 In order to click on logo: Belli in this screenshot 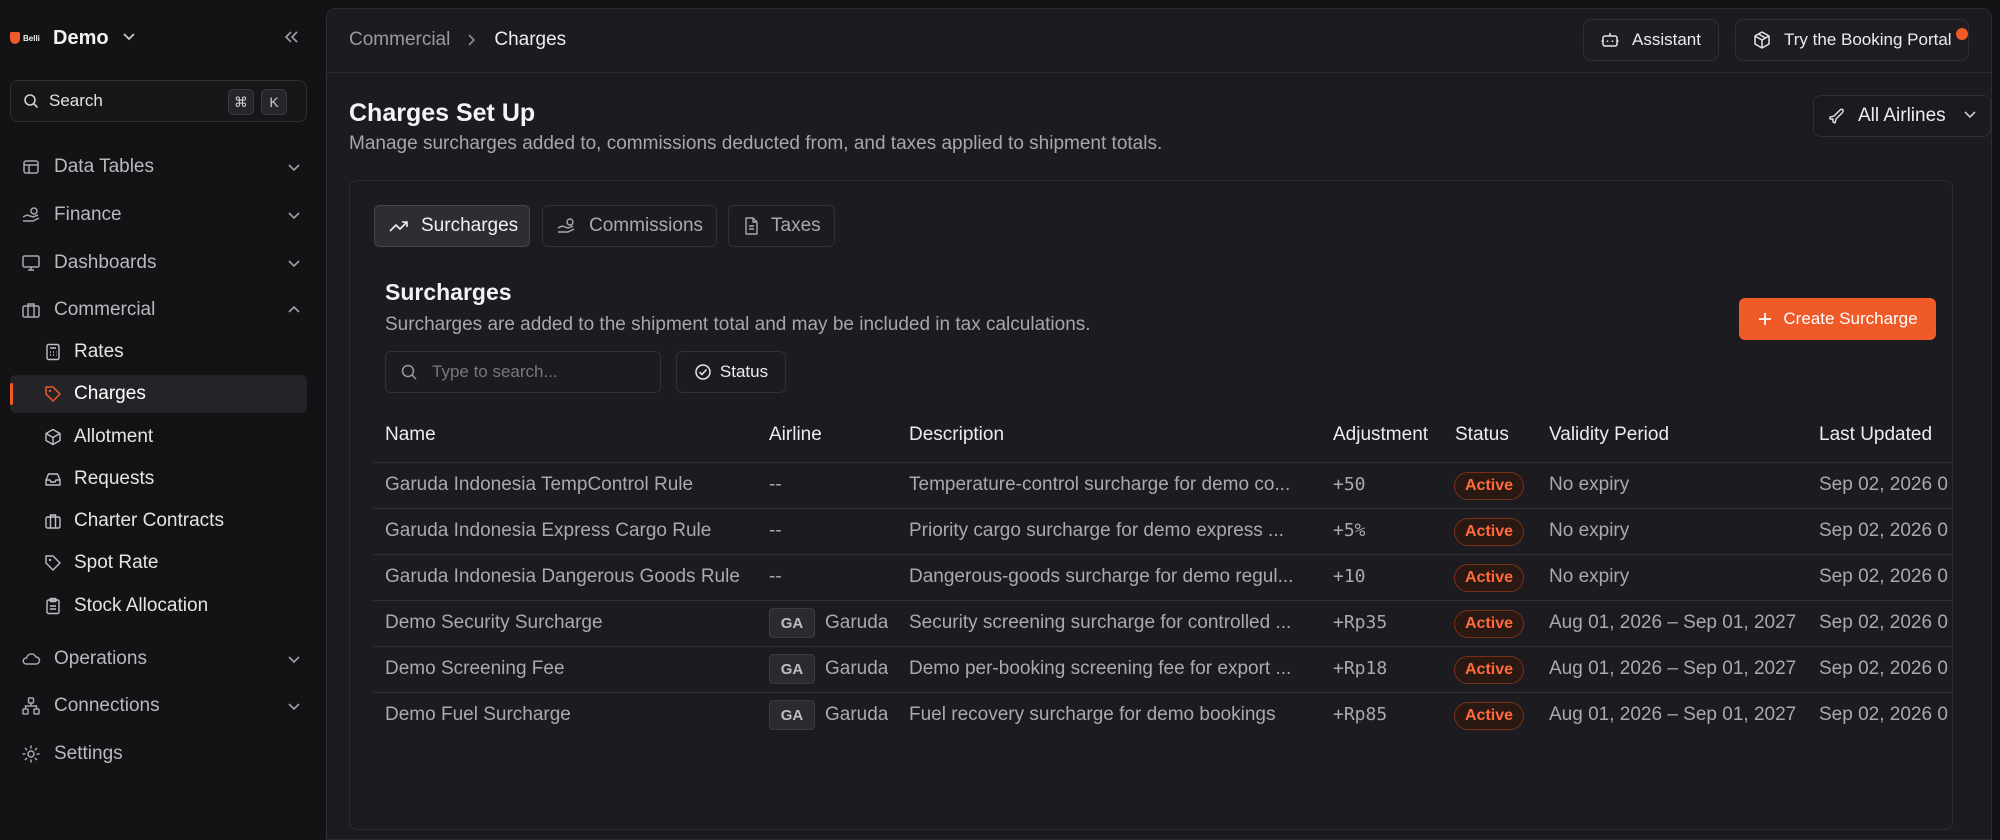, I will do `click(26, 38)`.